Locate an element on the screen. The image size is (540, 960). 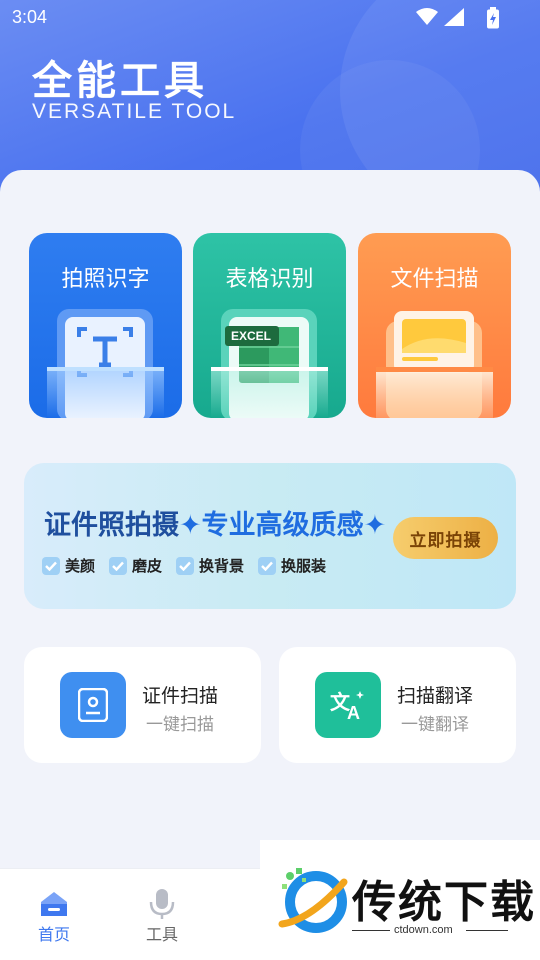
app-subtitle: VERSATILE TOOL is located at coordinates (134, 111).